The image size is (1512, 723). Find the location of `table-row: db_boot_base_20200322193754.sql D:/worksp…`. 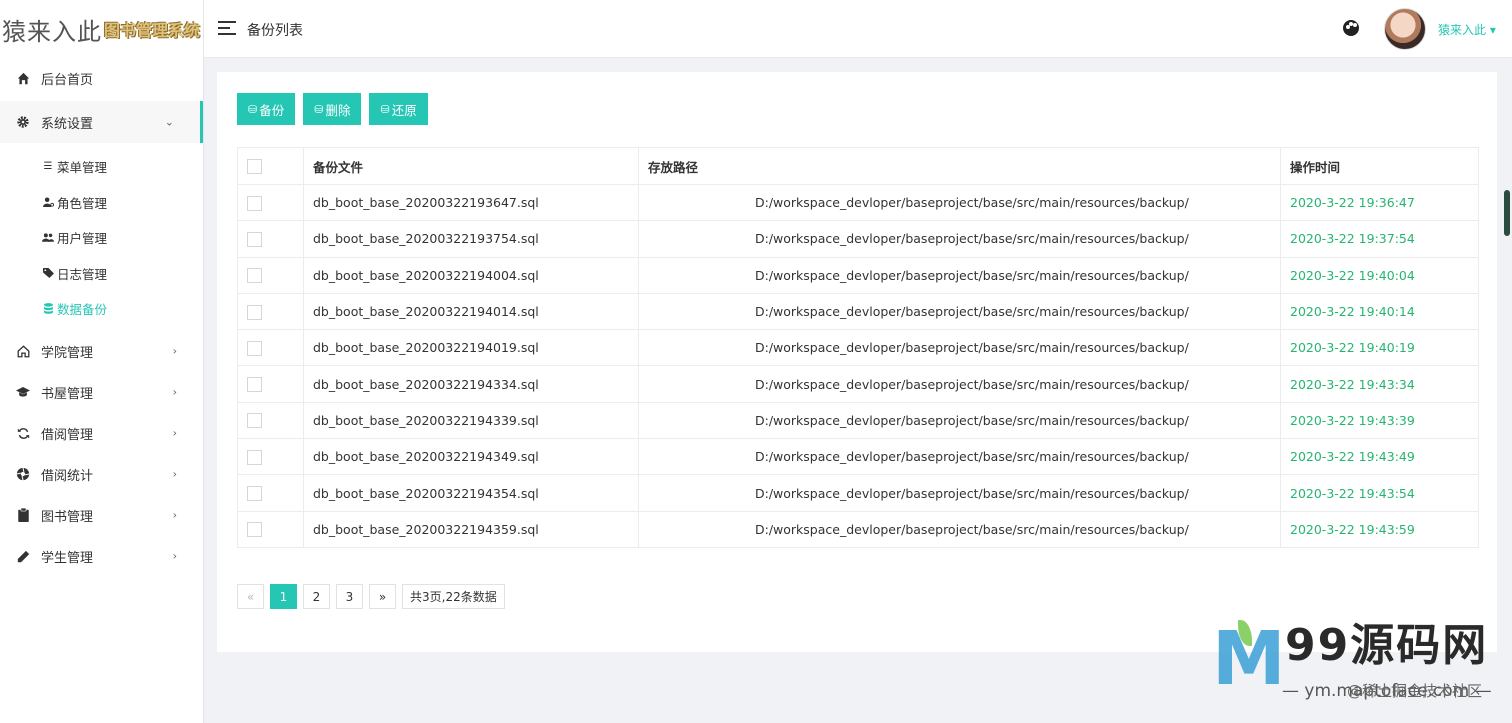

table-row: db_boot_base_20200322193754.sql D:/worksp… is located at coordinates (858, 239).